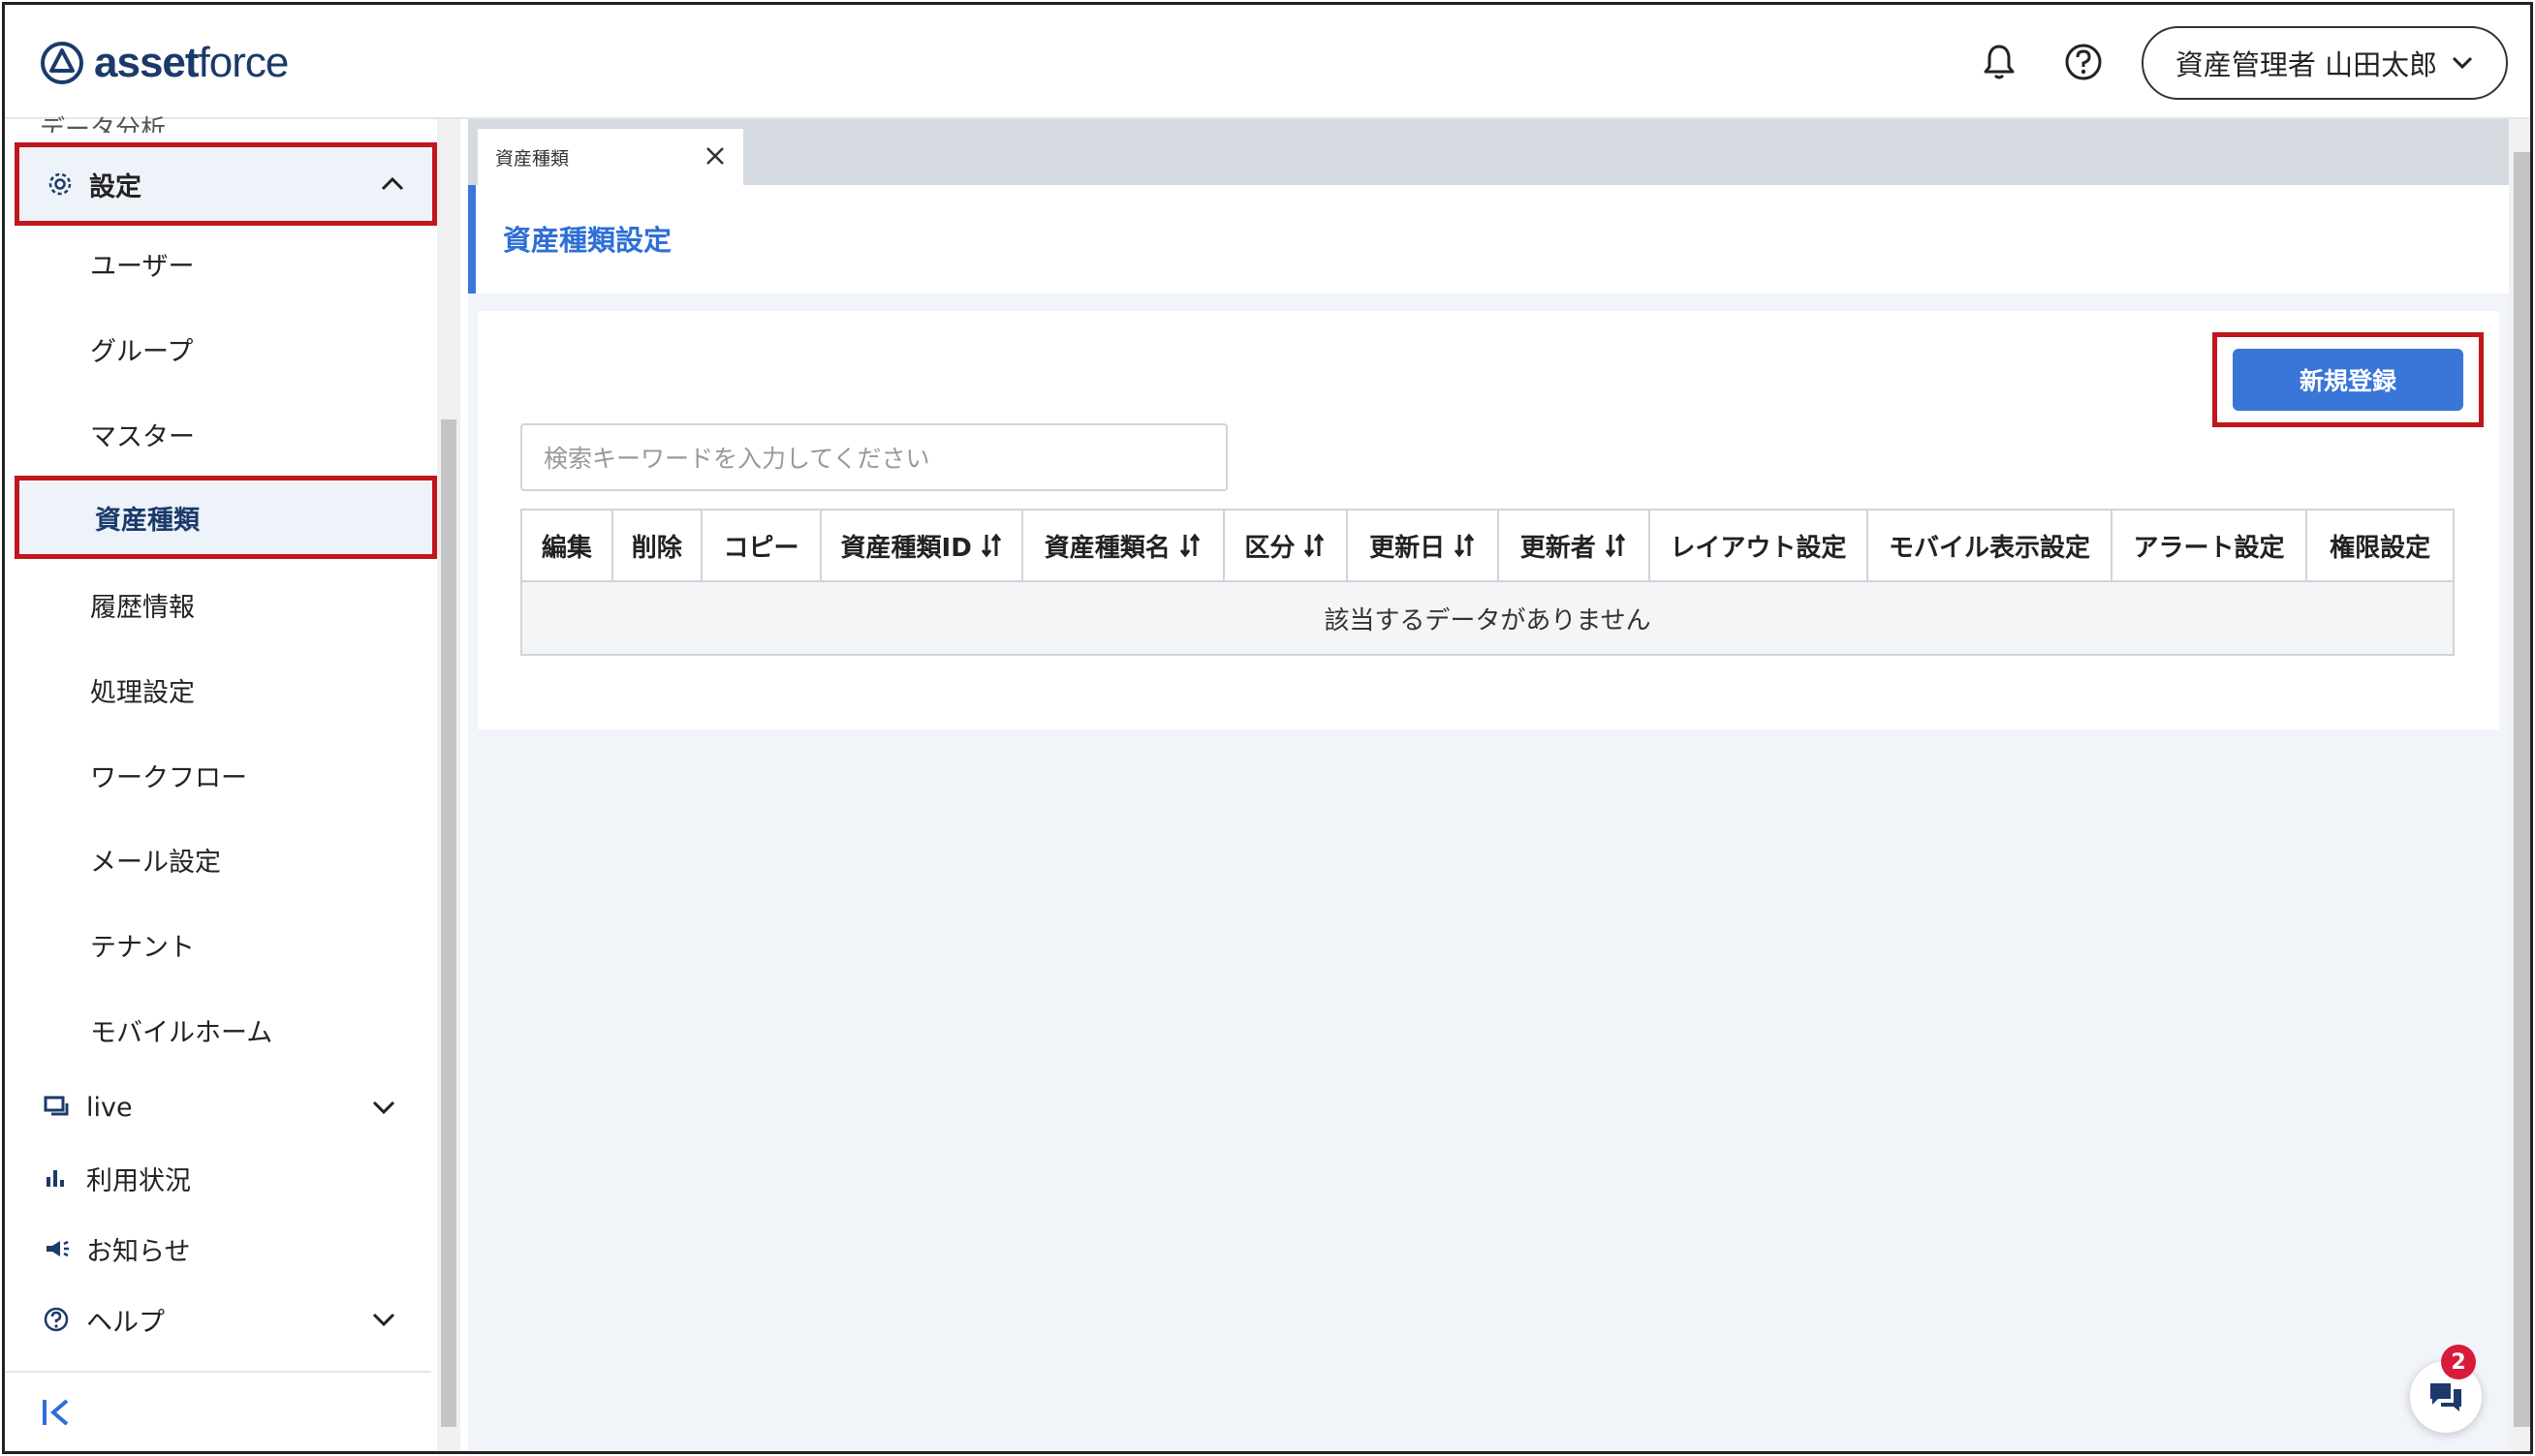 The image size is (2535, 1456). Describe the element at coordinates (1999, 62) in the screenshot. I see `bell-icon` at that location.